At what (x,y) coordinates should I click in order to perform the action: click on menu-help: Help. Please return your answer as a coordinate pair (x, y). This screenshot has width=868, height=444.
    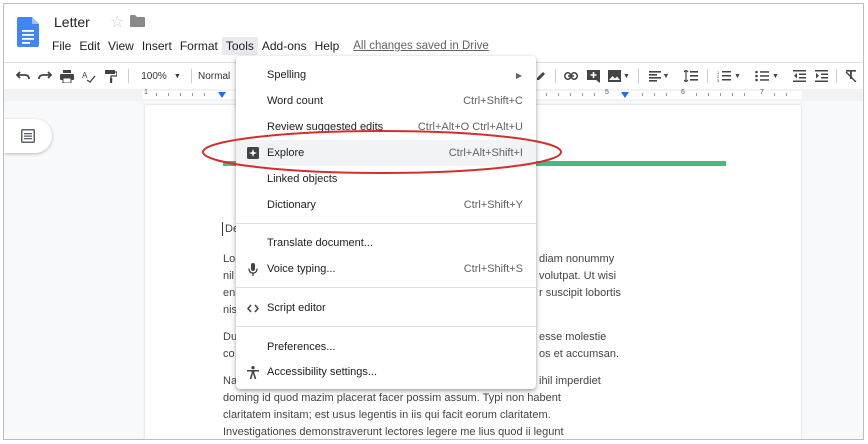
    Looking at the image, I should click on (327, 46).